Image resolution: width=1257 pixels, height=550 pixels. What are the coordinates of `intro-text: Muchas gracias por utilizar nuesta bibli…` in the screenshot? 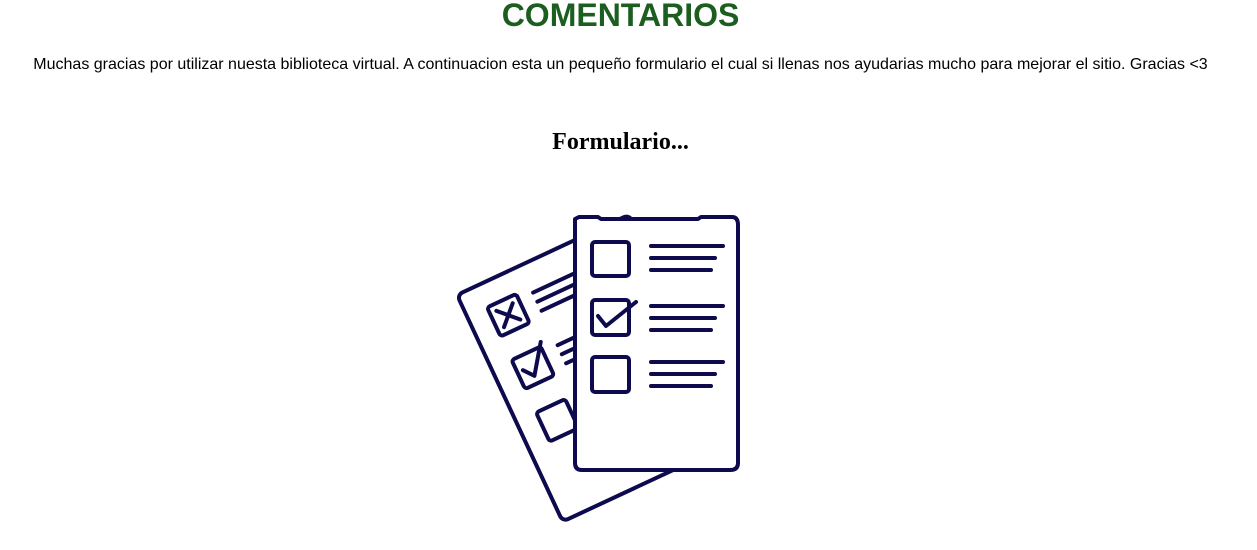 It's located at (620, 64).